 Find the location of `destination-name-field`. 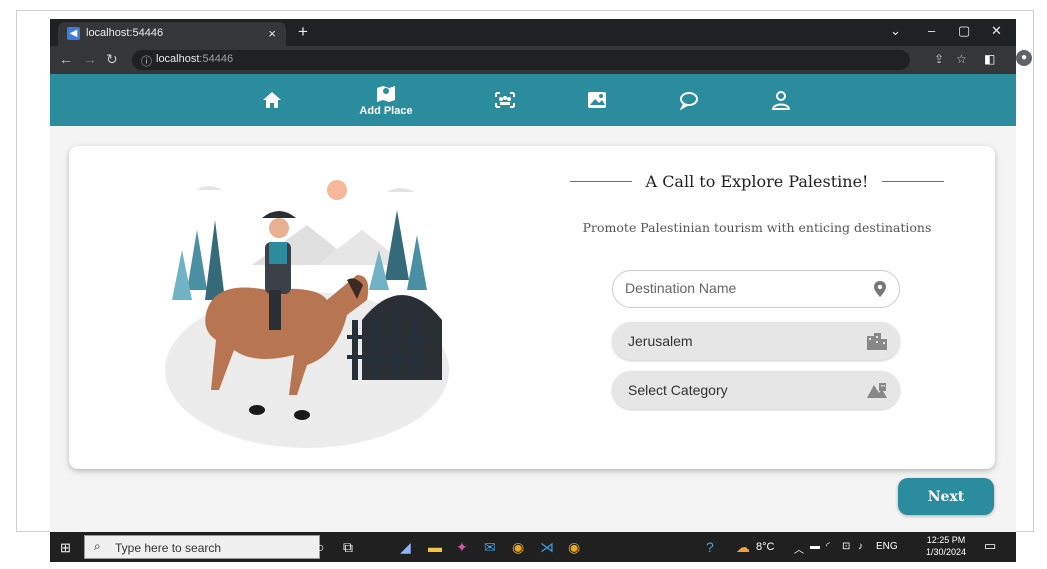

destination-name-field is located at coordinates (756, 289).